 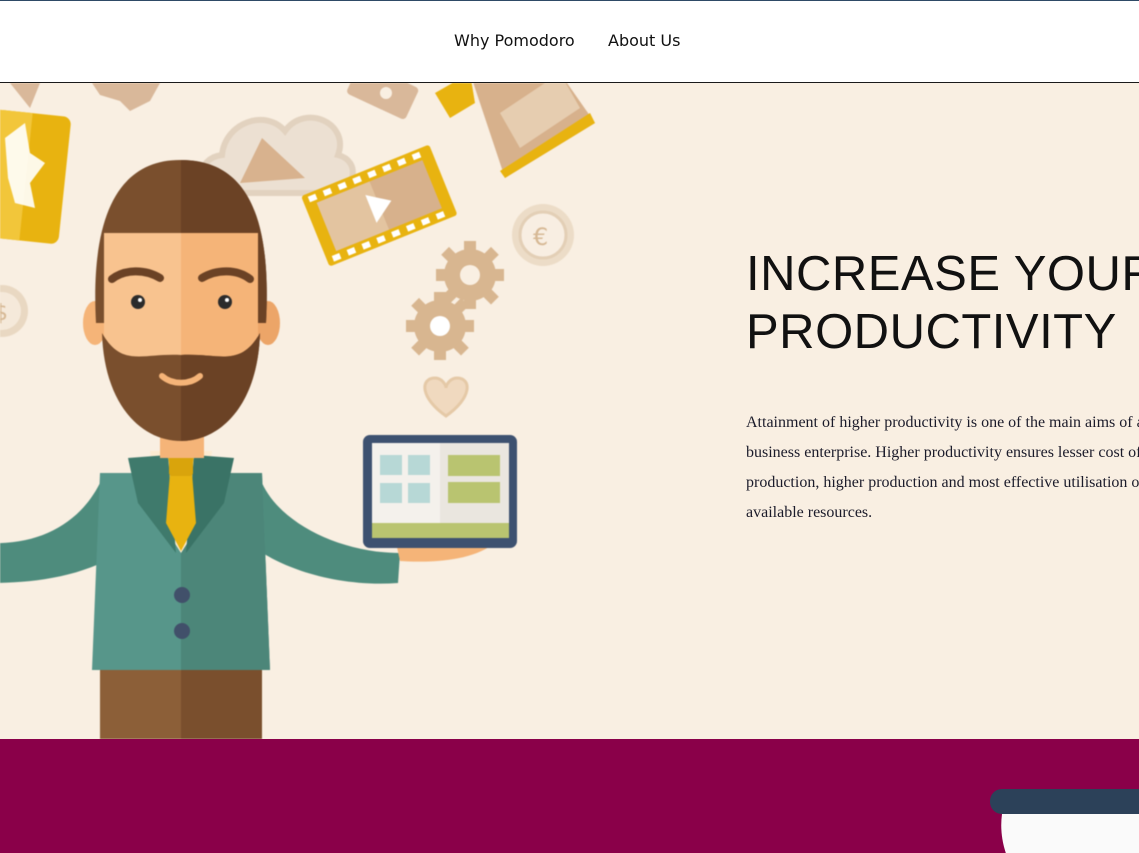 What do you see at coordinates (455, 300) in the screenshot?
I see `gear-icon` at bounding box center [455, 300].